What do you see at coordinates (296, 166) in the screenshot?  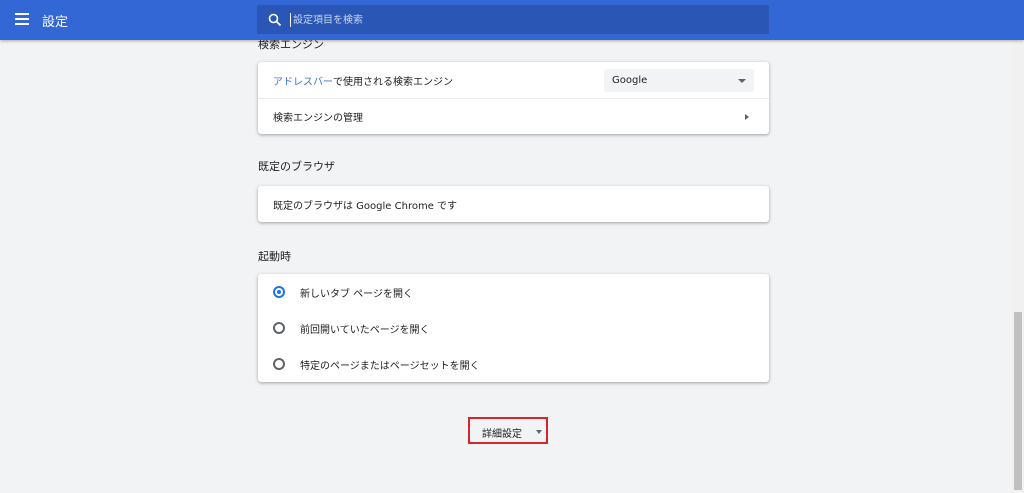 I see `section-title-default-browser: 既定のブラウザ` at bounding box center [296, 166].